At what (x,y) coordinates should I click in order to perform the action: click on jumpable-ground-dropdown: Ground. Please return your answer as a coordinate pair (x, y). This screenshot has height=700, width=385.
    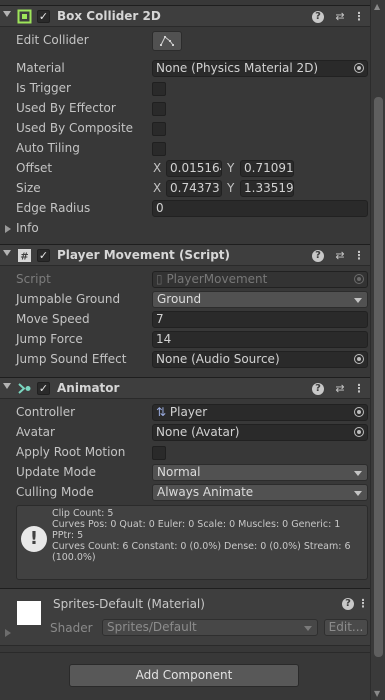
    Looking at the image, I should click on (260, 299).